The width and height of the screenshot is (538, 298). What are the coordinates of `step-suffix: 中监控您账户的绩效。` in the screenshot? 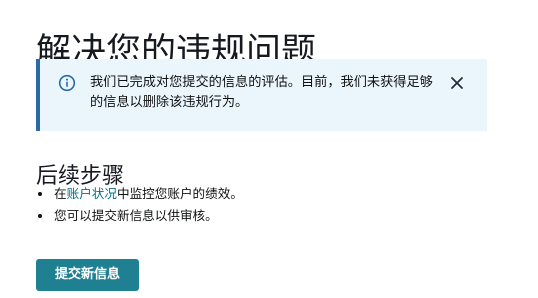 It's located at (179, 193).